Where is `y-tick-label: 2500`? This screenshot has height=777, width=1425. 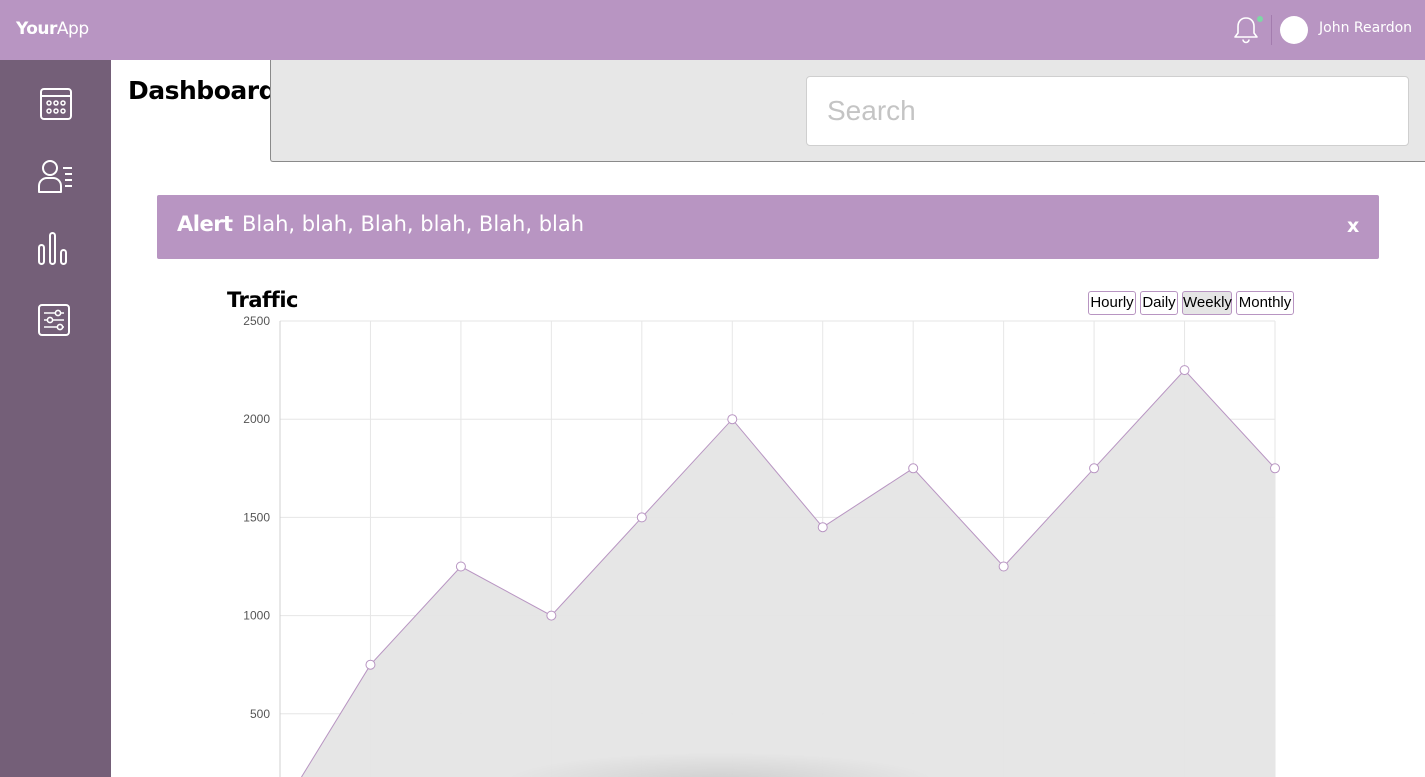
y-tick-label: 2500 is located at coordinates (256, 321).